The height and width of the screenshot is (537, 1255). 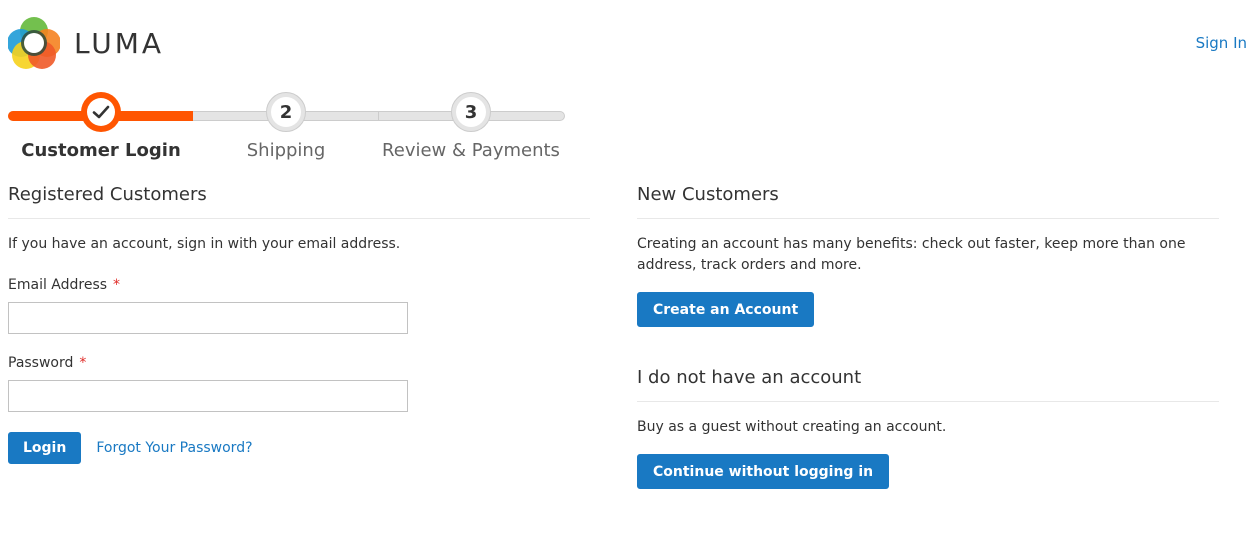 I want to click on step-2-circle: 2, so click(x=286, y=112).